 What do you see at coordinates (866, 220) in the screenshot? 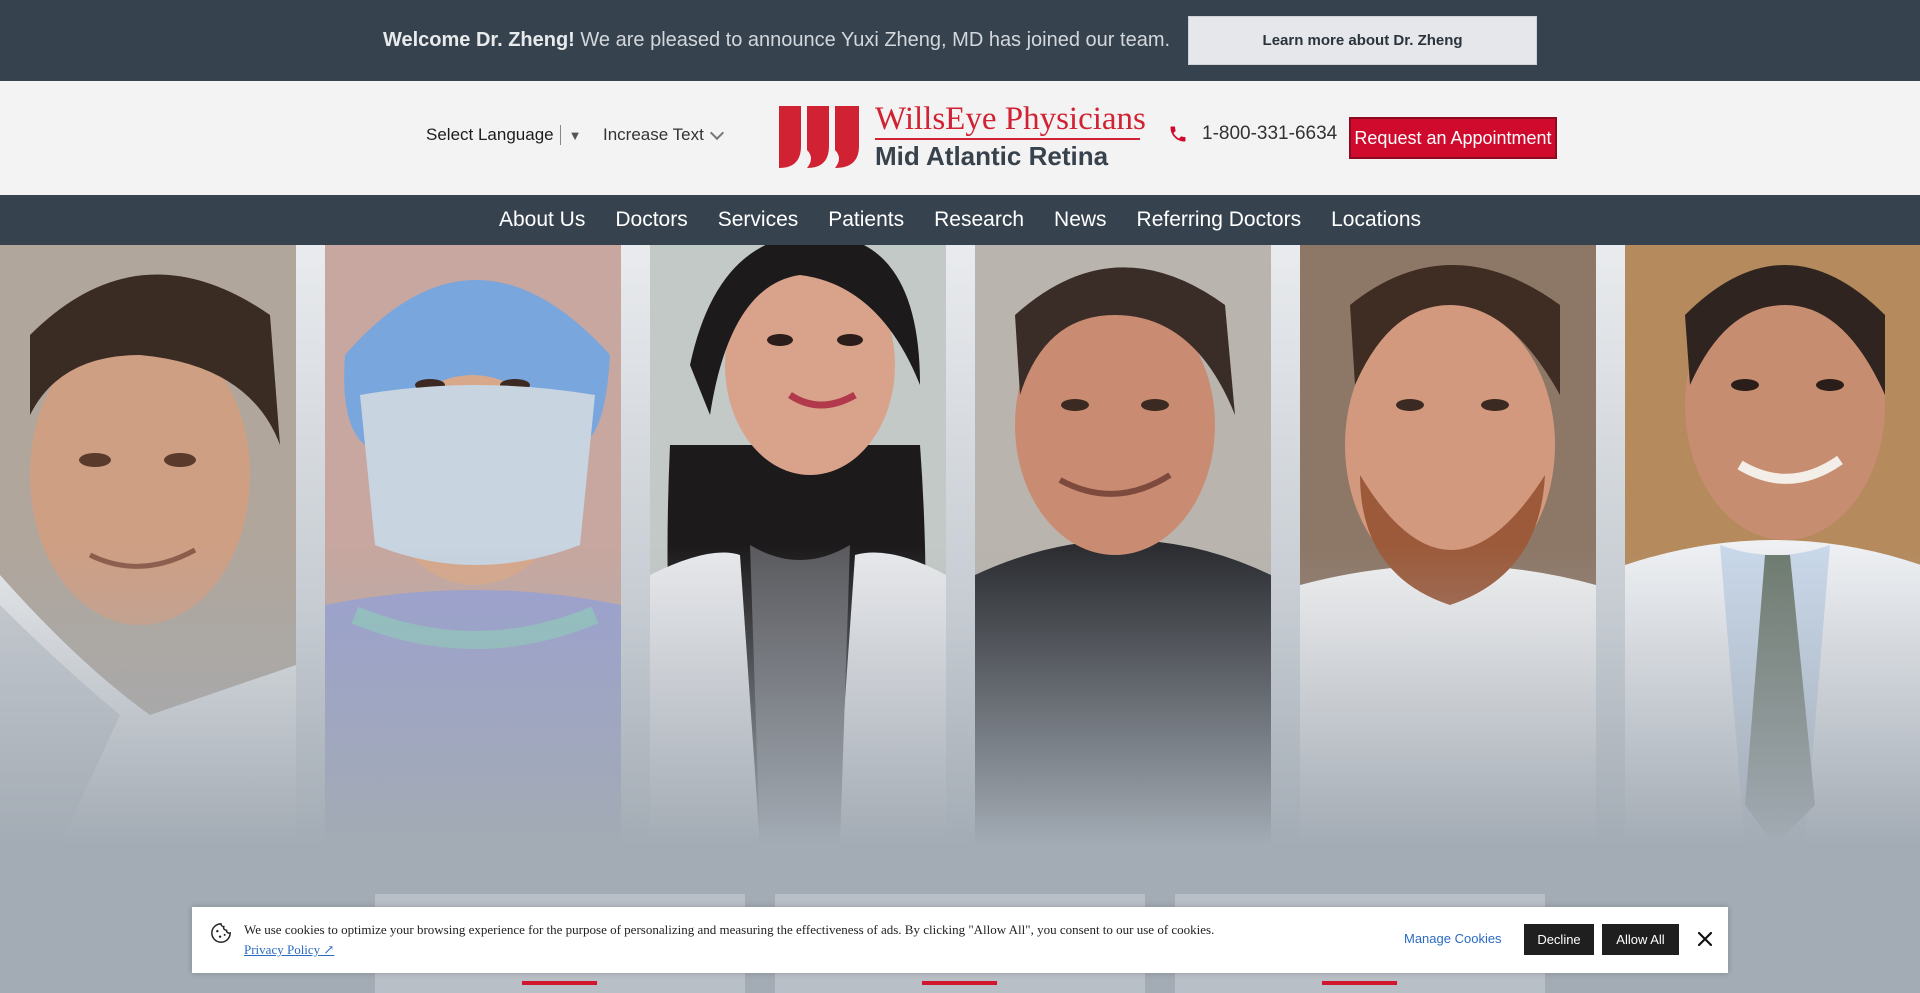
I see `nav-patients: Patients` at bounding box center [866, 220].